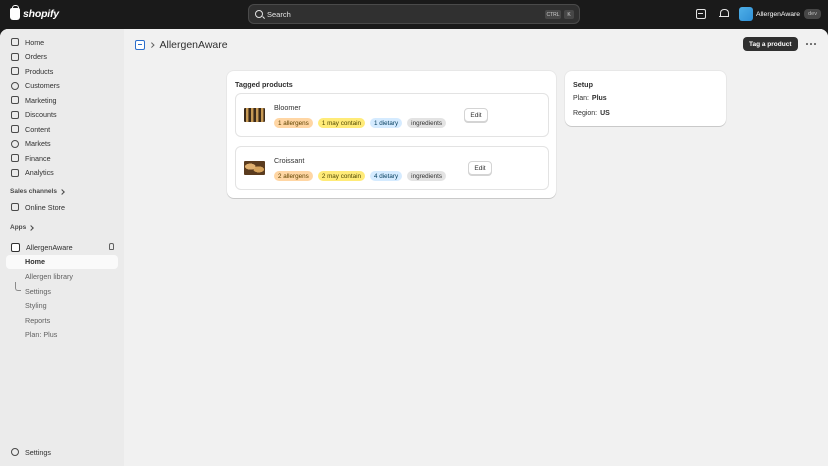  What do you see at coordinates (289, 160) in the screenshot?
I see `product-name: Croissant` at bounding box center [289, 160].